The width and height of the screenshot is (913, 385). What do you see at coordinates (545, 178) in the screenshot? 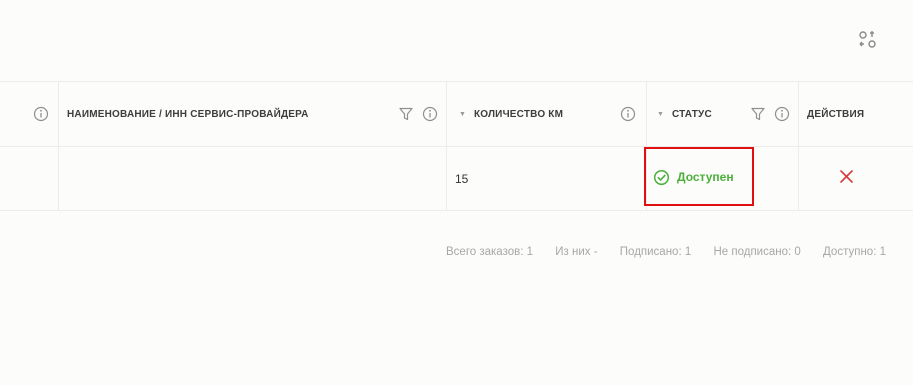
I see `table-cell-km: 15` at bounding box center [545, 178].